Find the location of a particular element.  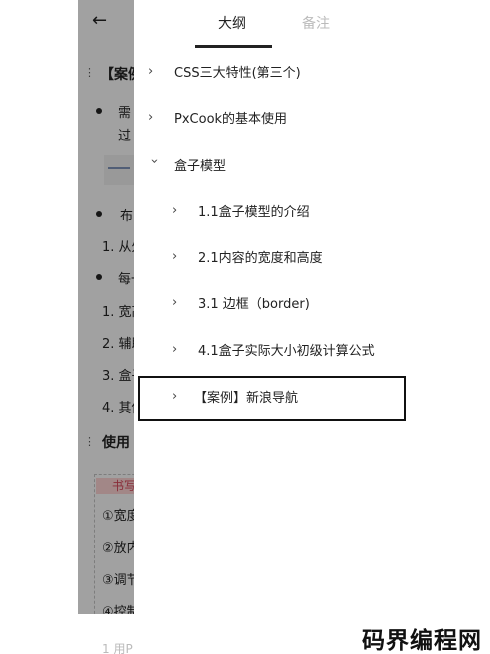

outline-item-label: 4.1盒子实际大小初级计算公式 is located at coordinates (286, 351).